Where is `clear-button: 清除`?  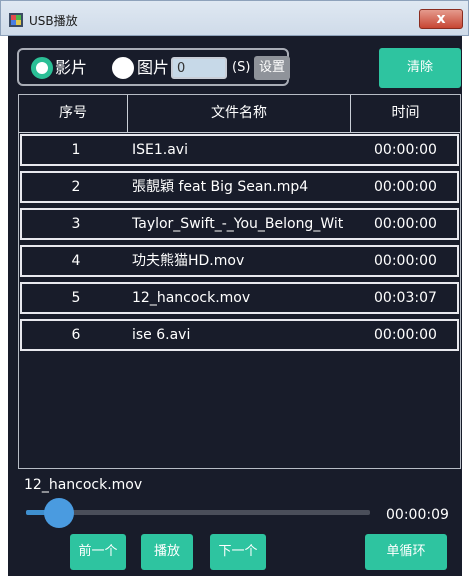
clear-button: 清除 is located at coordinates (420, 68).